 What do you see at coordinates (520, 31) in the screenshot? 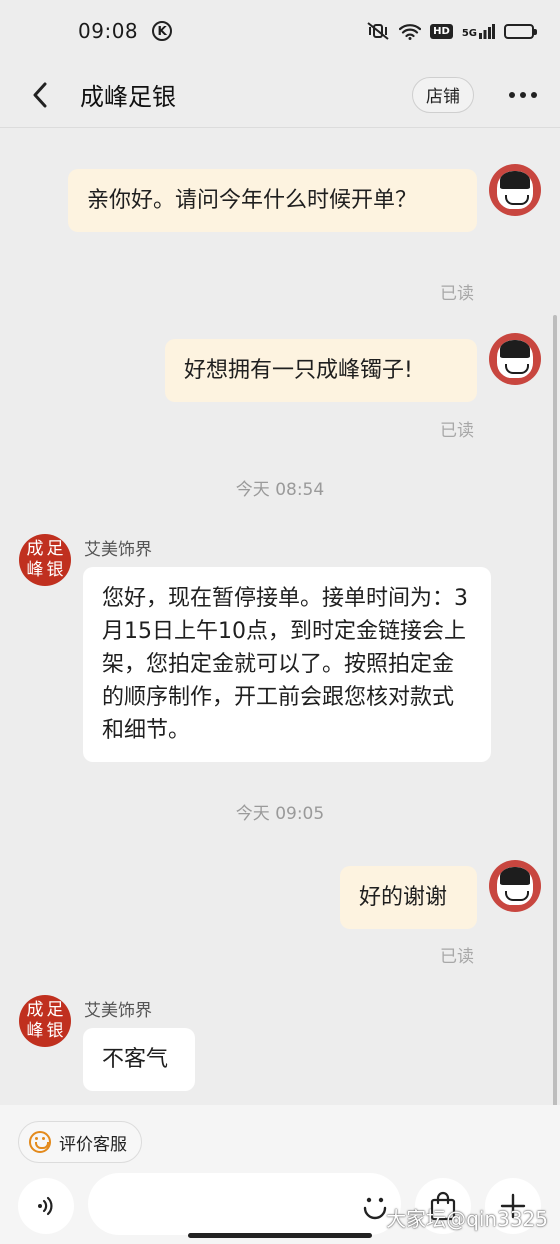
I see `battery-icon` at bounding box center [520, 31].